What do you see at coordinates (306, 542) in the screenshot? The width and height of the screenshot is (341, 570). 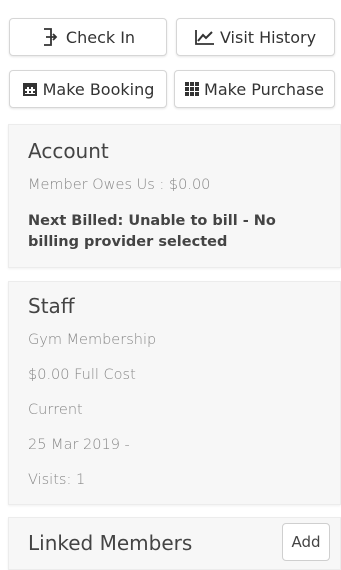 I see `add-linked-member-button: Add` at bounding box center [306, 542].